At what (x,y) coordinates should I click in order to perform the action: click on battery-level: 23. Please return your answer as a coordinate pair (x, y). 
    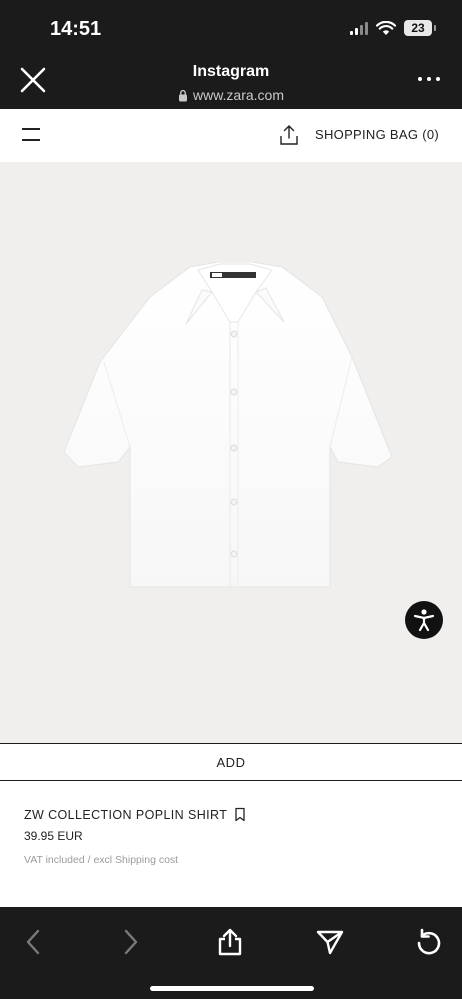
    Looking at the image, I should click on (418, 28).